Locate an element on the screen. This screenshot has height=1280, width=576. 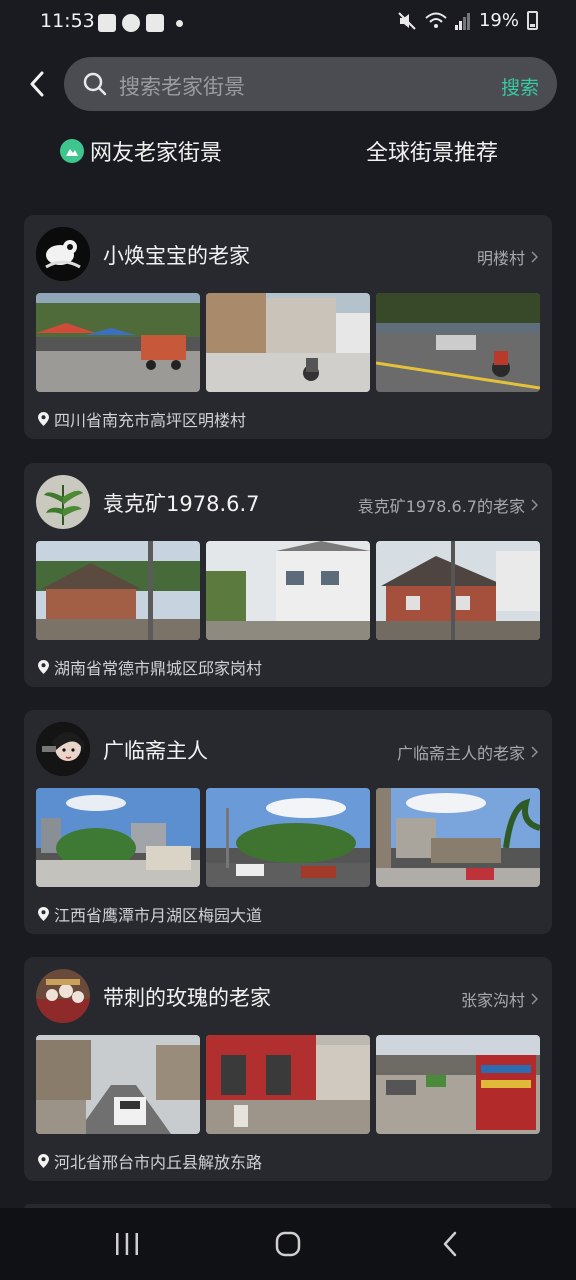
hometown-link: 广临斋主人的老家 is located at coordinates (467, 752).